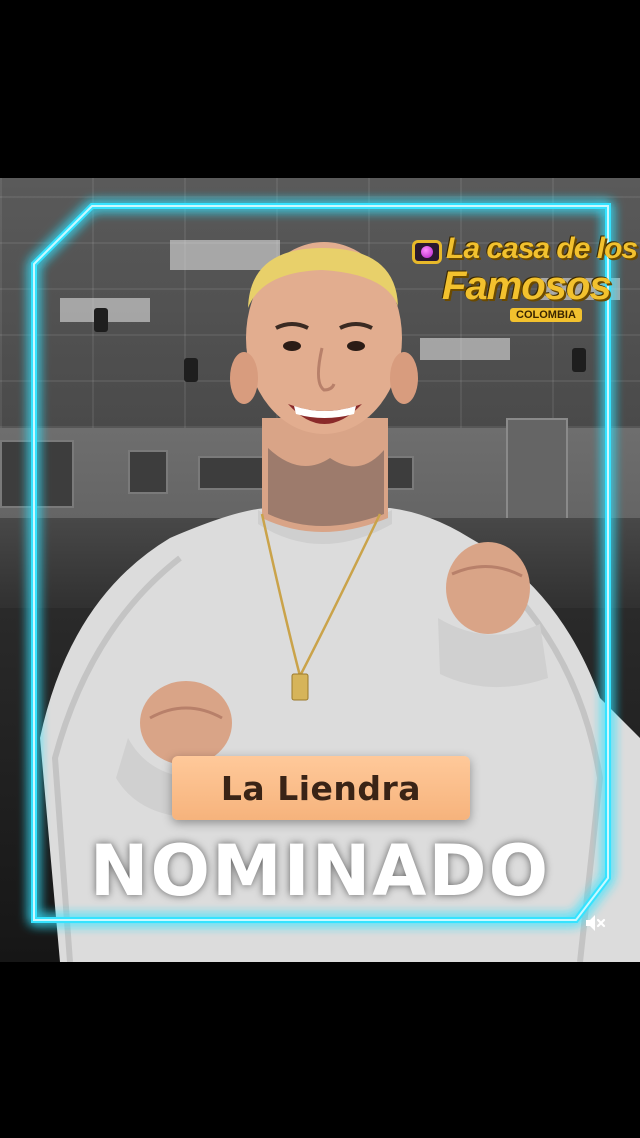 This screenshot has height=1138, width=640. I want to click on camera-icon, so click(427, 252).